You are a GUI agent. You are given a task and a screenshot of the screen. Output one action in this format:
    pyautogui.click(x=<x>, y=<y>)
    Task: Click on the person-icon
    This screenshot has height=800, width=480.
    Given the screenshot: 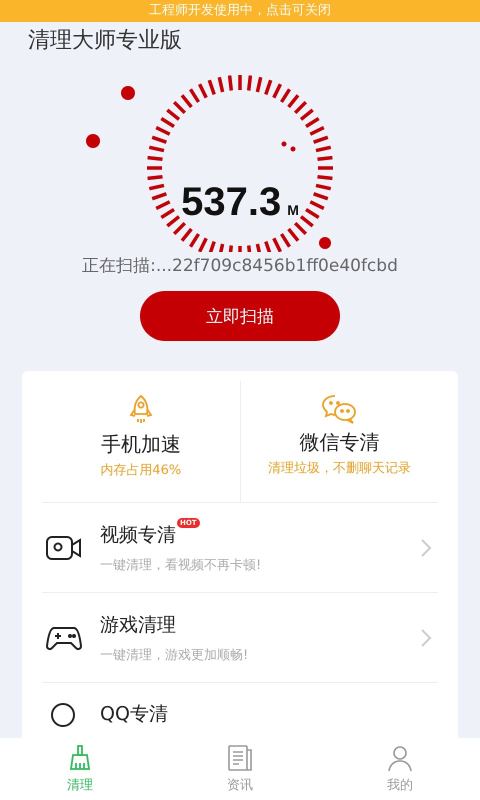 What is the action you would take?
    pyautogui.click(x=400, y=758)
    